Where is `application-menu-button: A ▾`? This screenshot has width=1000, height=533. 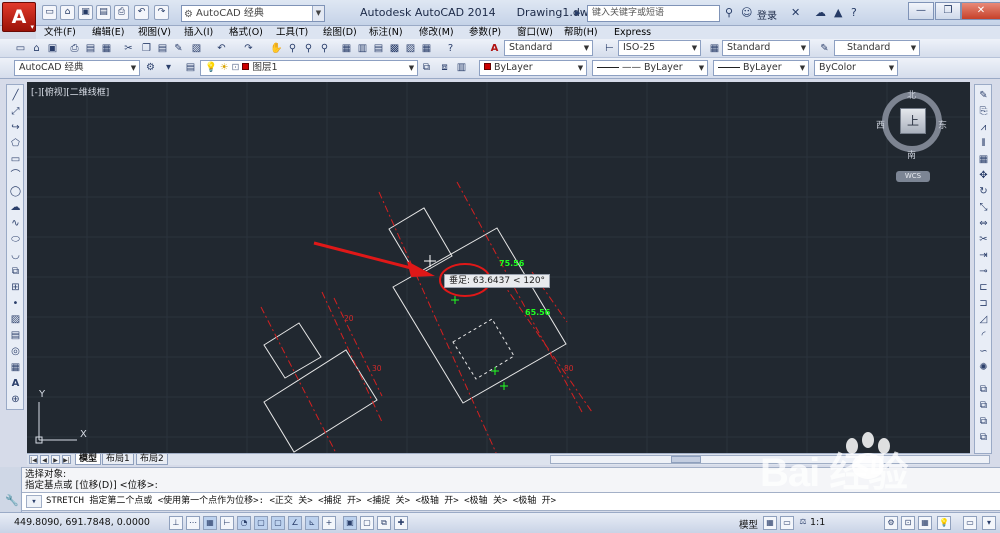
application-menu-button: A ▾ is located at coordinates (19, 17).